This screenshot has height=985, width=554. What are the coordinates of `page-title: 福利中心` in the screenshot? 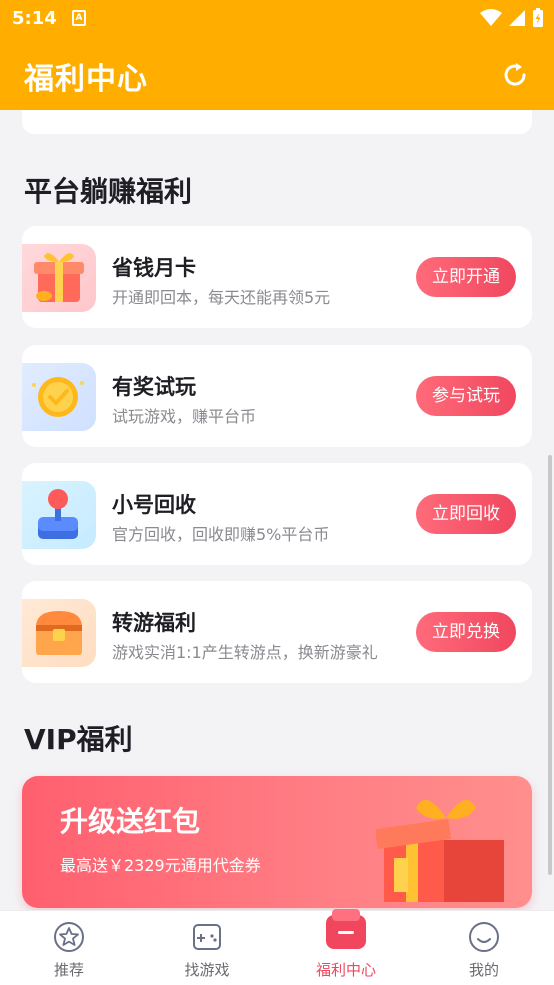 It's located at (86, 79).